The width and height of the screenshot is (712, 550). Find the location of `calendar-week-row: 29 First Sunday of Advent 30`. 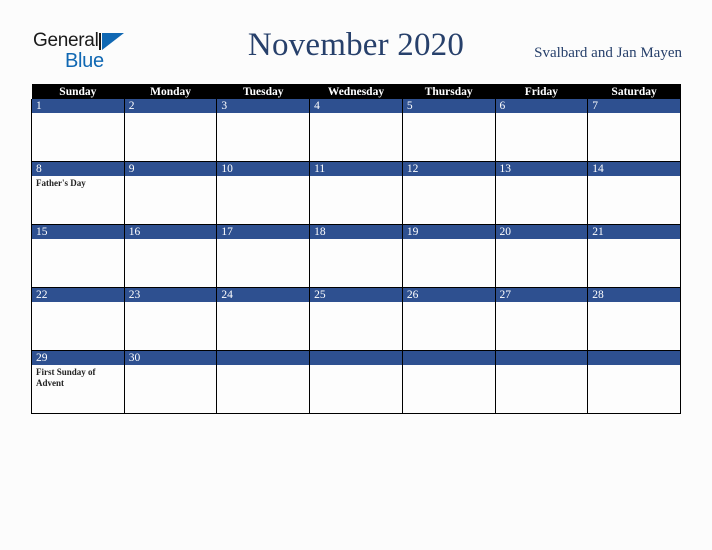

calendar-week-row: 29 First Sunday of Advent 30 is located at coordinates (356, 382).